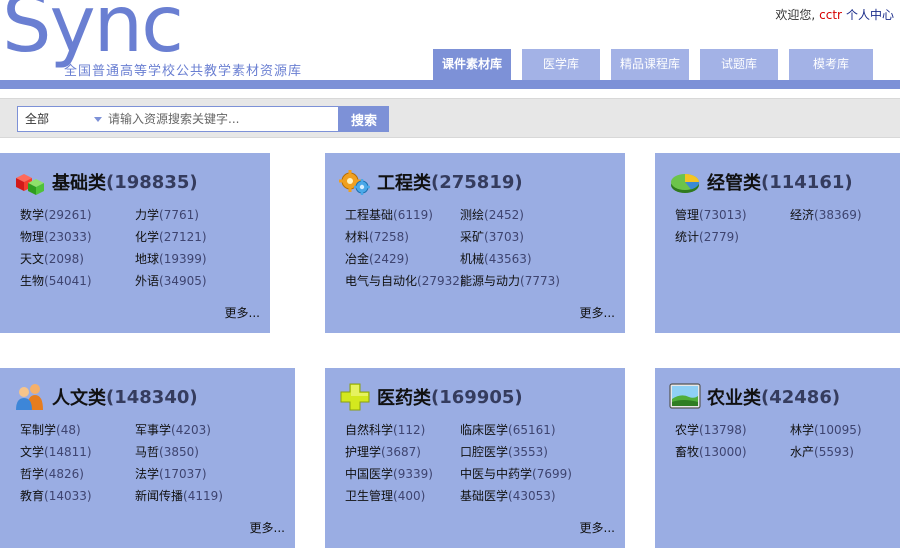 The image size is (900, 550). Describe the element at coordinates (402, 452) in the screenshot. I see `subject-link: 护理学(3687)` at that location.